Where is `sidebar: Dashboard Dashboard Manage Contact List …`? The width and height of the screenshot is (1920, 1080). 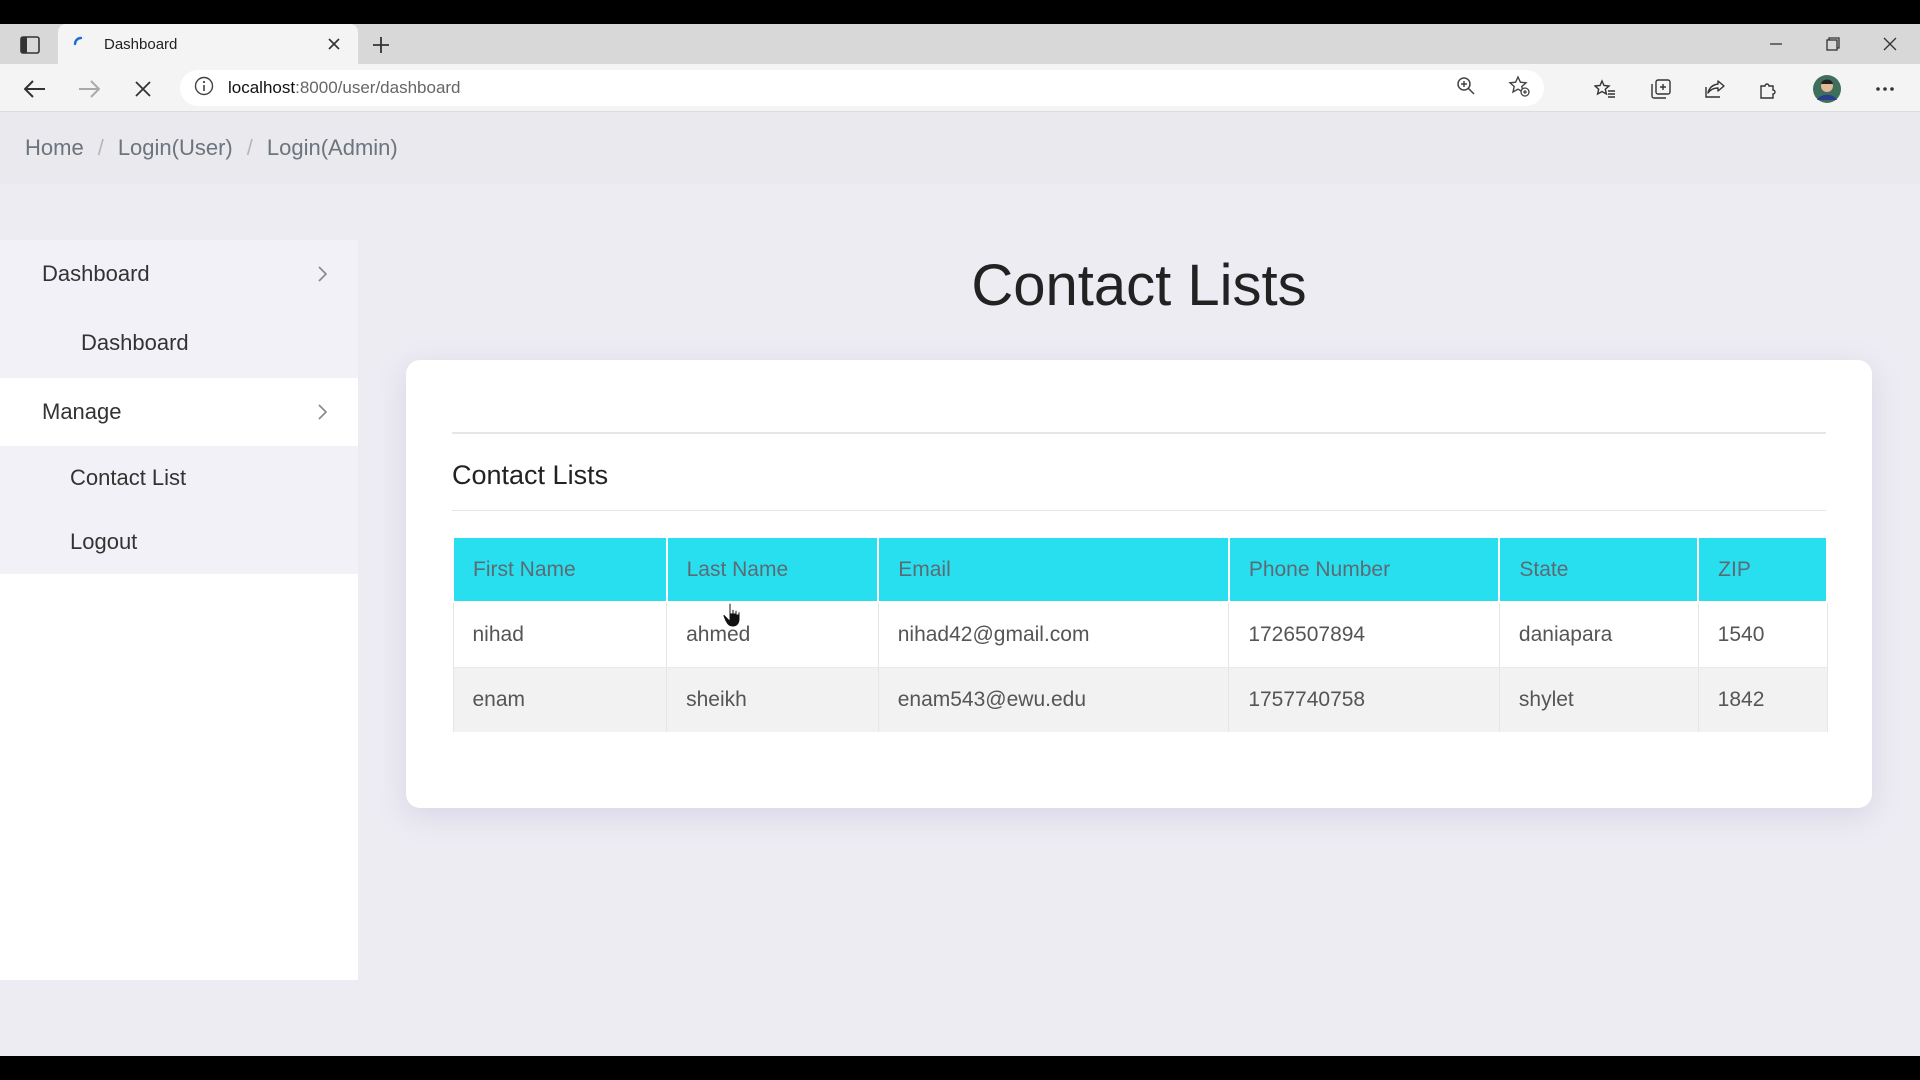 sidebar: Dashboard Dashboard Manage Contact List … is located at coordinates (179, 610).